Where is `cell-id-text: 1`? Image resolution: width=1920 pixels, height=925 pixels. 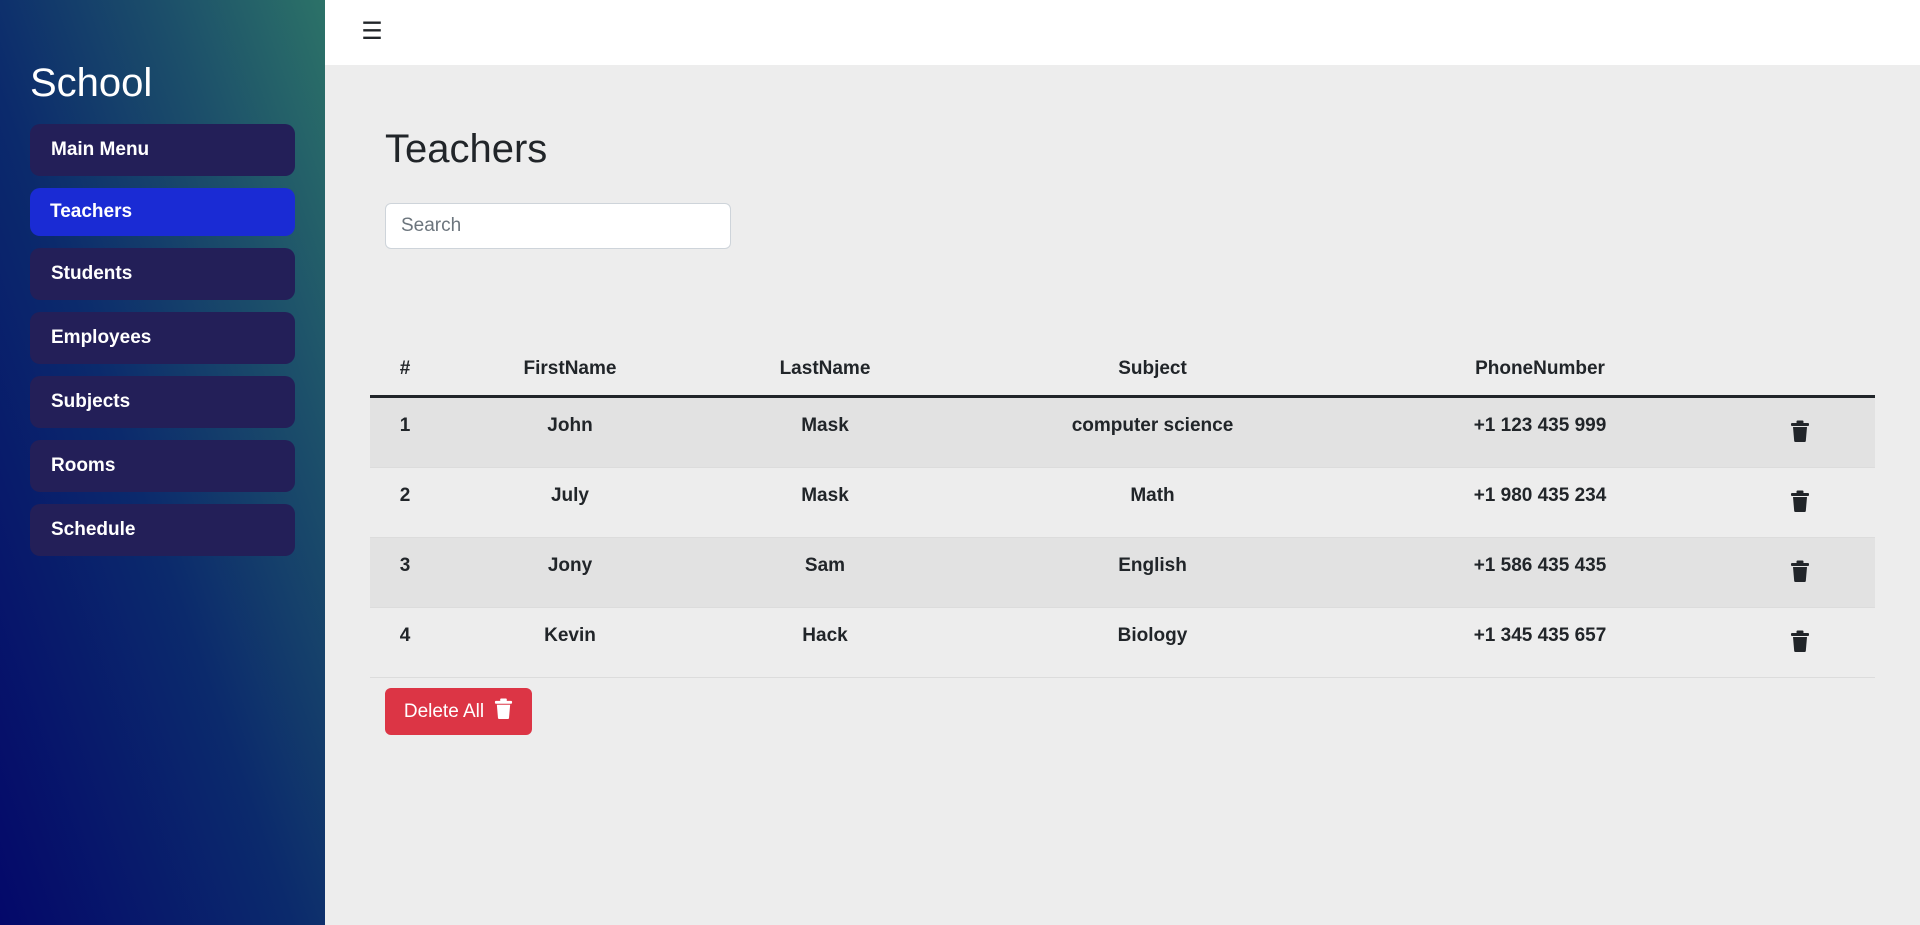
cell-id-text: 1 is located at coordinates (405, 425).